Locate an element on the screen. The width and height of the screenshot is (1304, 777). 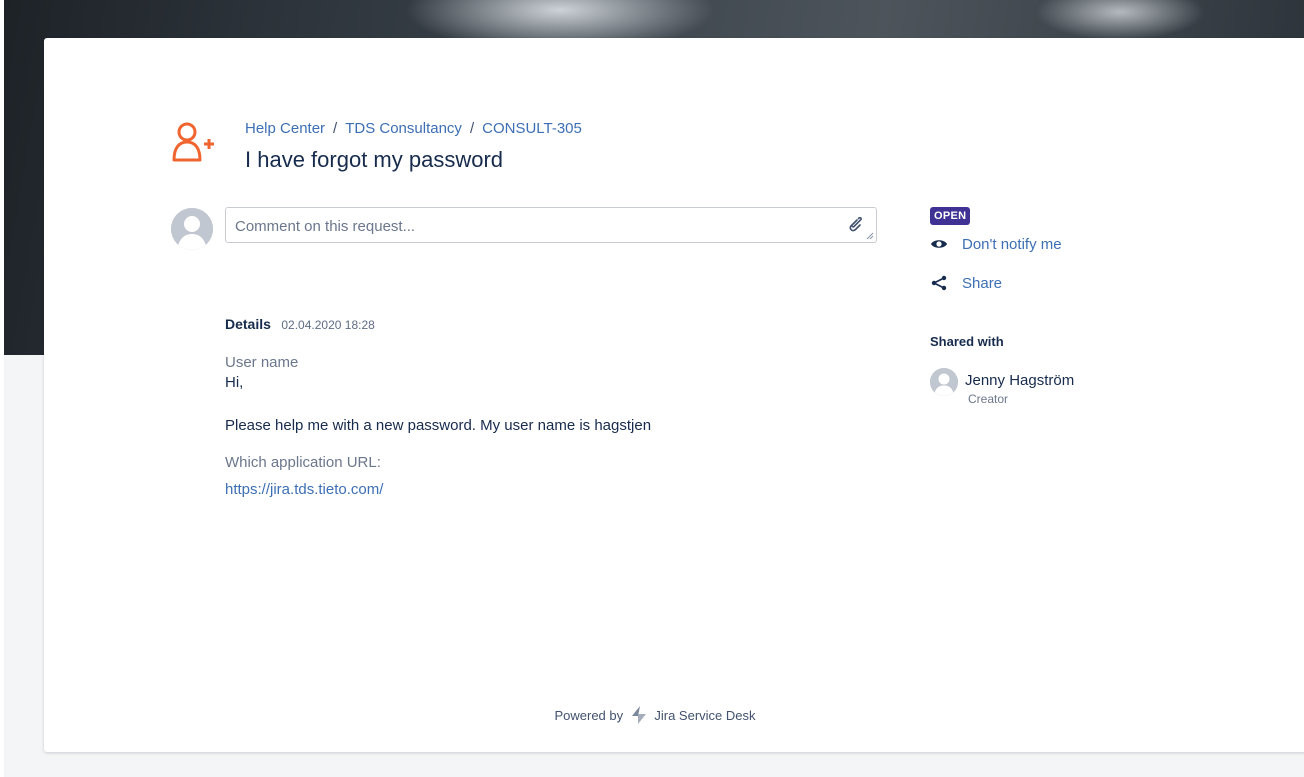
breadcrumb-help-center: Help Center is located at coordinates (285, 128).